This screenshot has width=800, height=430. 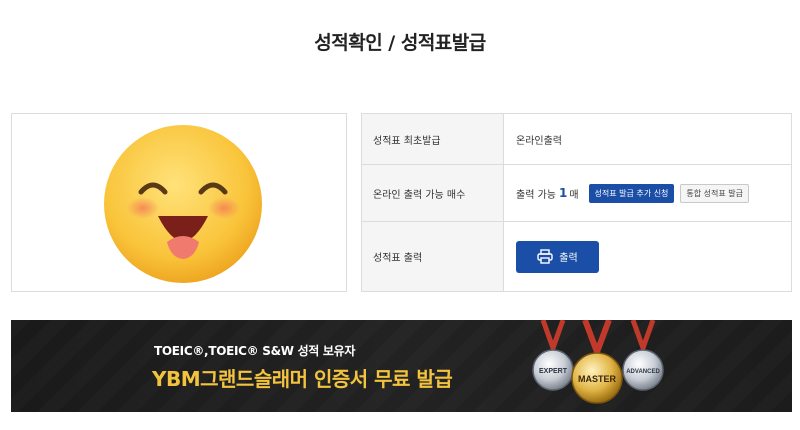 I want to click on integrated-report-button: 통합 성적표 발급, so click(x=715, y=193).